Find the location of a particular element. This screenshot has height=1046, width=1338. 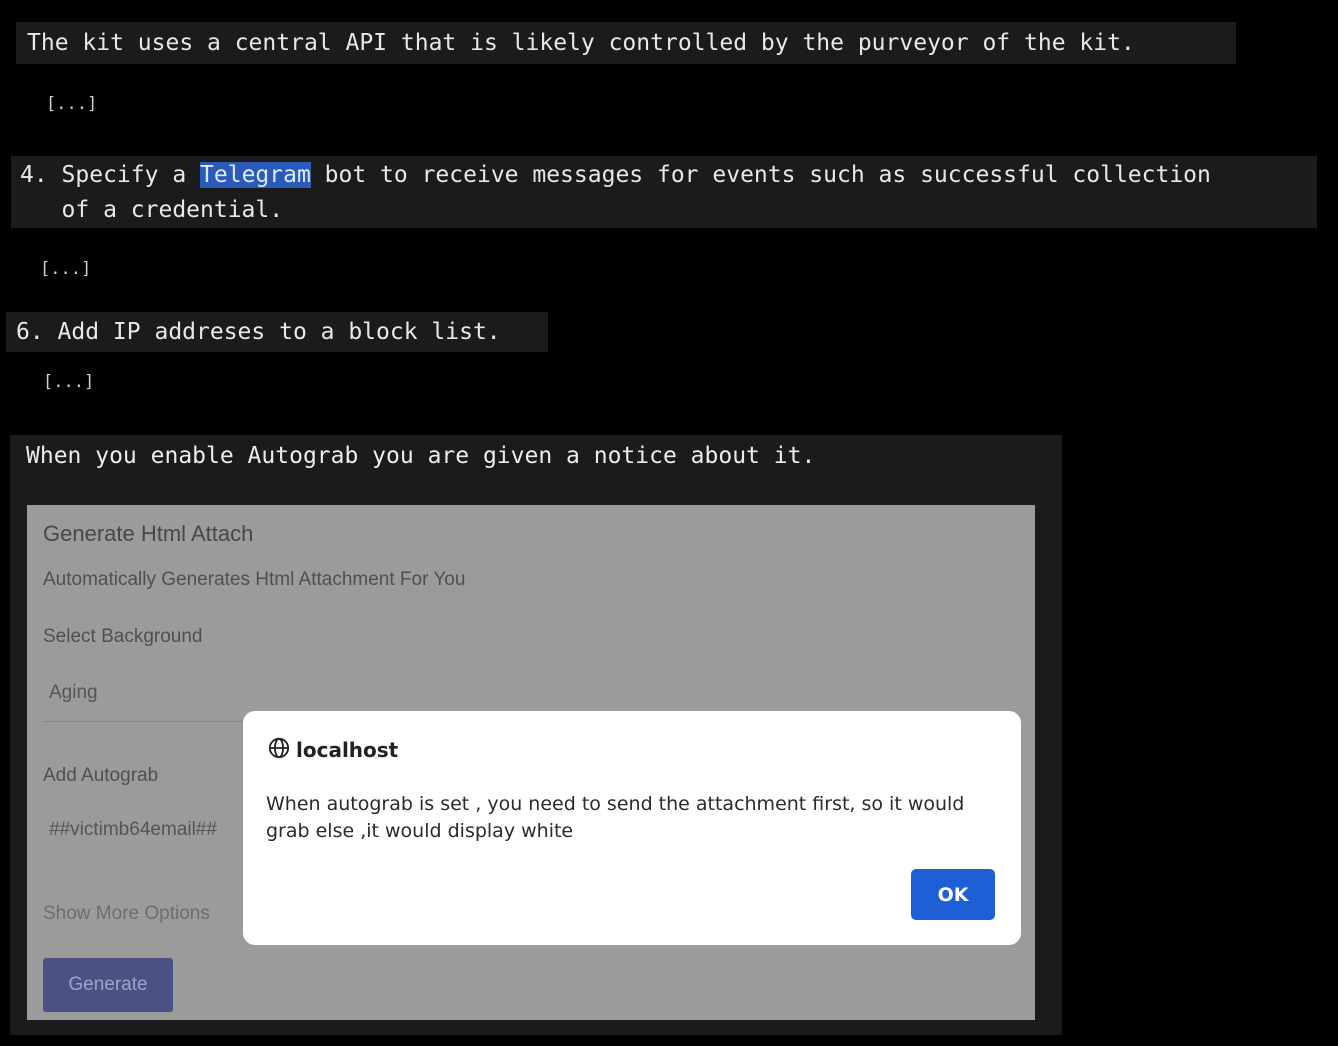

background-select: Aging is located at coordinates (143, 697).